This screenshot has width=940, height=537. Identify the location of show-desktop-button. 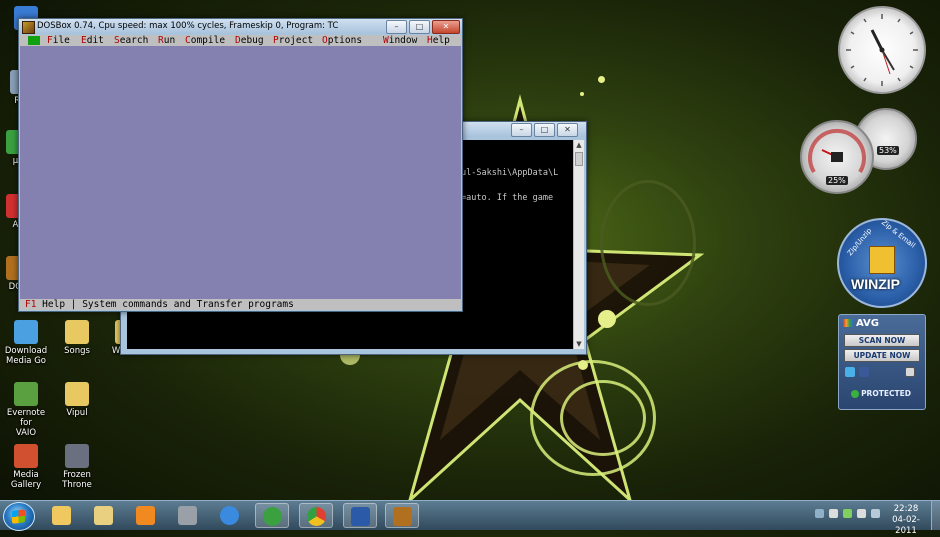
(935, 515).